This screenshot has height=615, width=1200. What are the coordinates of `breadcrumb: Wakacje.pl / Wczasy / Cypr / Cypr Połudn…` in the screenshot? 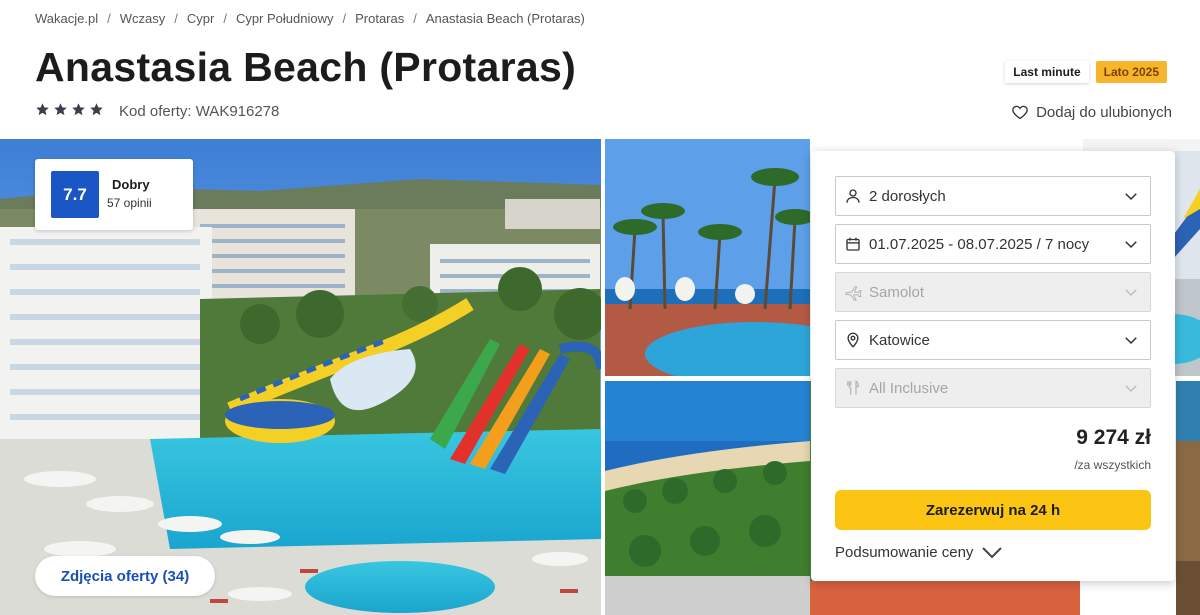 It's located at (310, 18).